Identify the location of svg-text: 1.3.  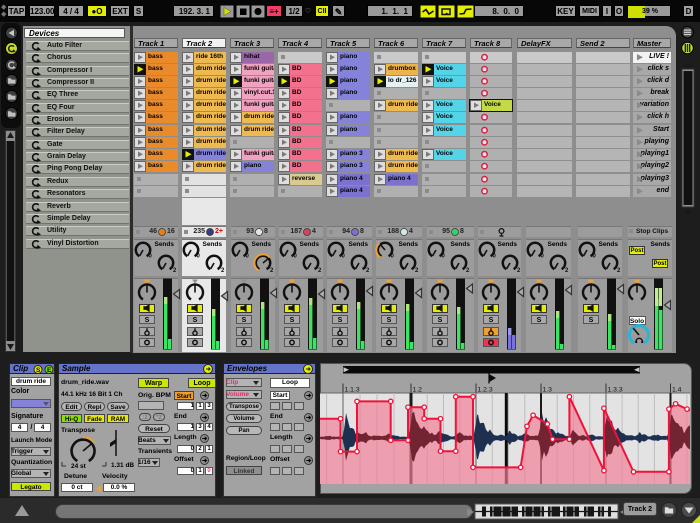
(548, 390).